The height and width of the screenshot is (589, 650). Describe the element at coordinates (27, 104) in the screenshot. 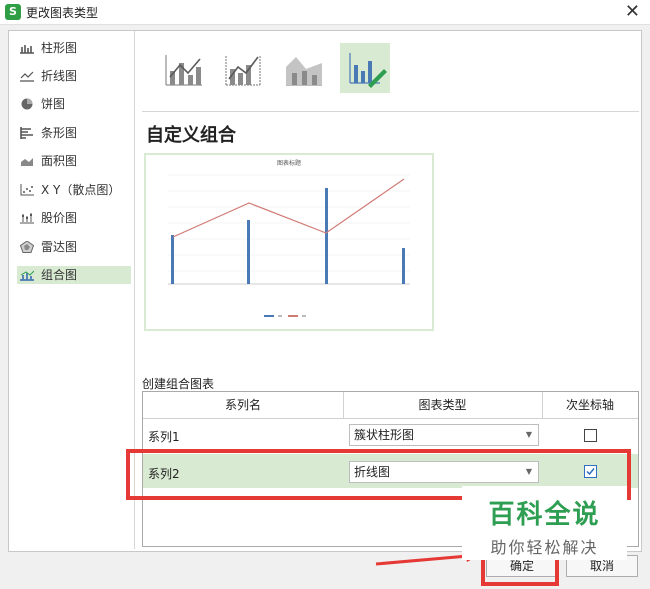

I see `pie-chart-icon` at that location.